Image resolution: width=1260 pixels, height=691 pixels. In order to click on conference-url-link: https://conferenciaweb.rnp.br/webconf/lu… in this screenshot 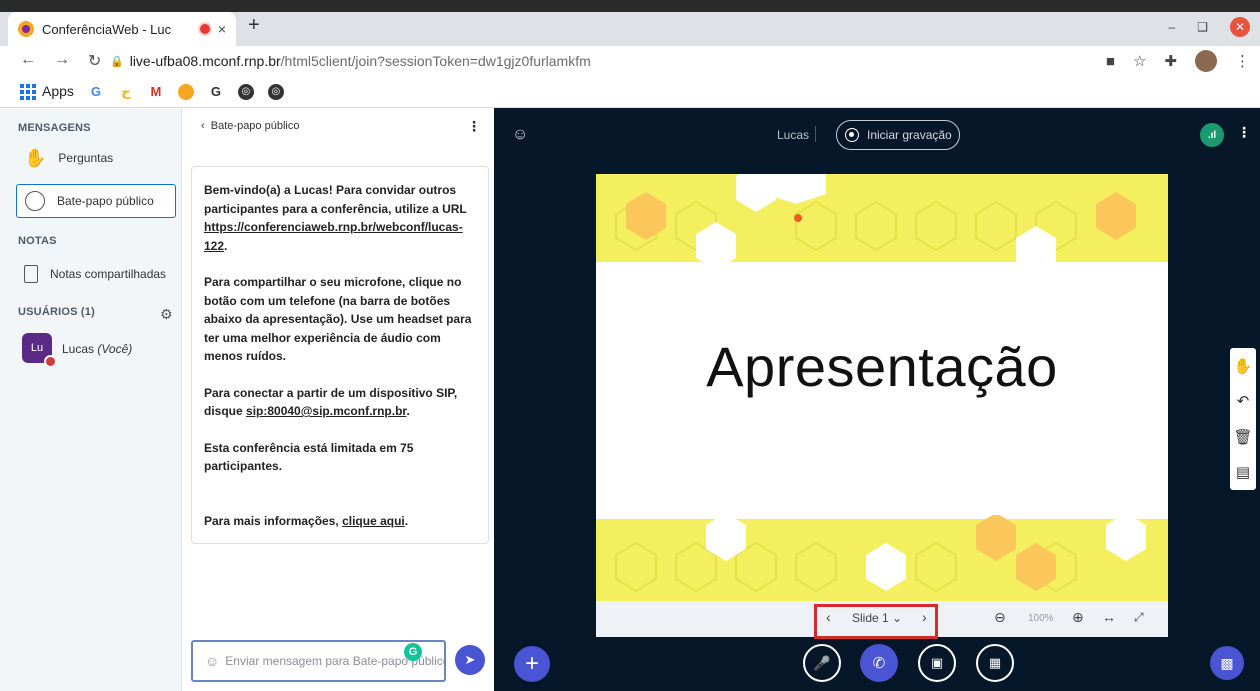, I will do `click(333, 236)`.